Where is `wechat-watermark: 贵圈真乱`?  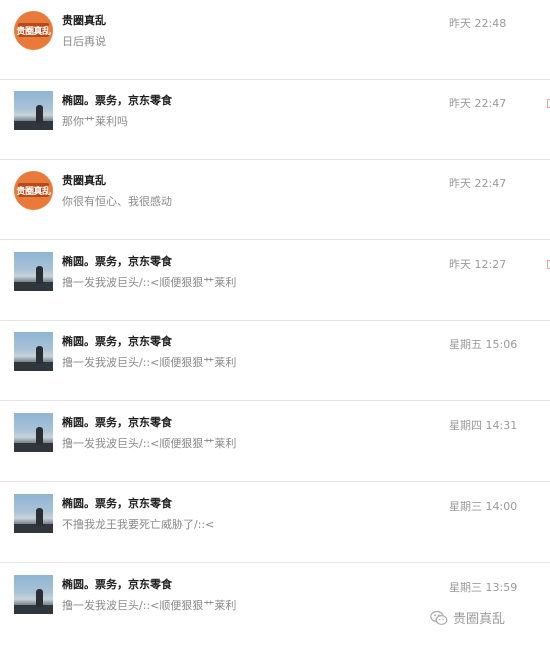 wechat-watermark: 贵圈真乱 is located at coordinates (467, 617).